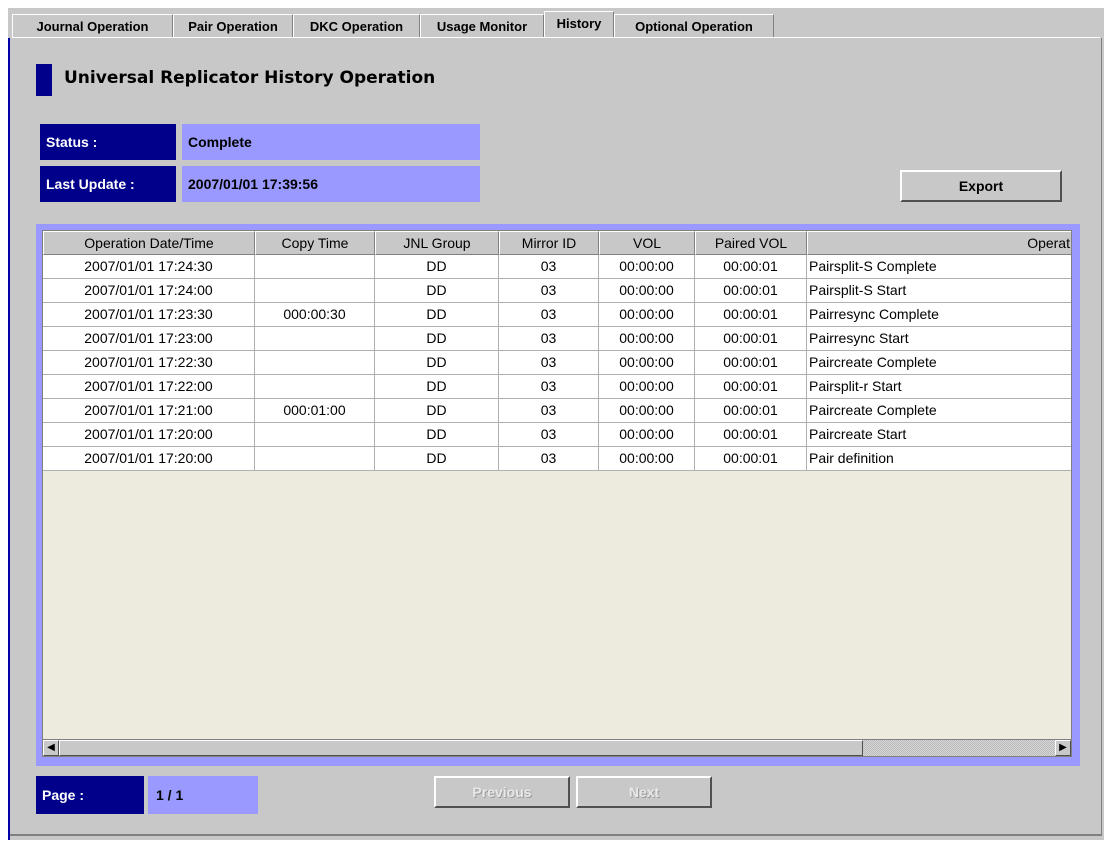 The width and height of the screenshot is (1108, 842). What do you see at coordinates (149, 411) in the screenshot?
I see `cell-operation-datetime: 2007/01/01 17:21:00` at bounding box center [149, 411].